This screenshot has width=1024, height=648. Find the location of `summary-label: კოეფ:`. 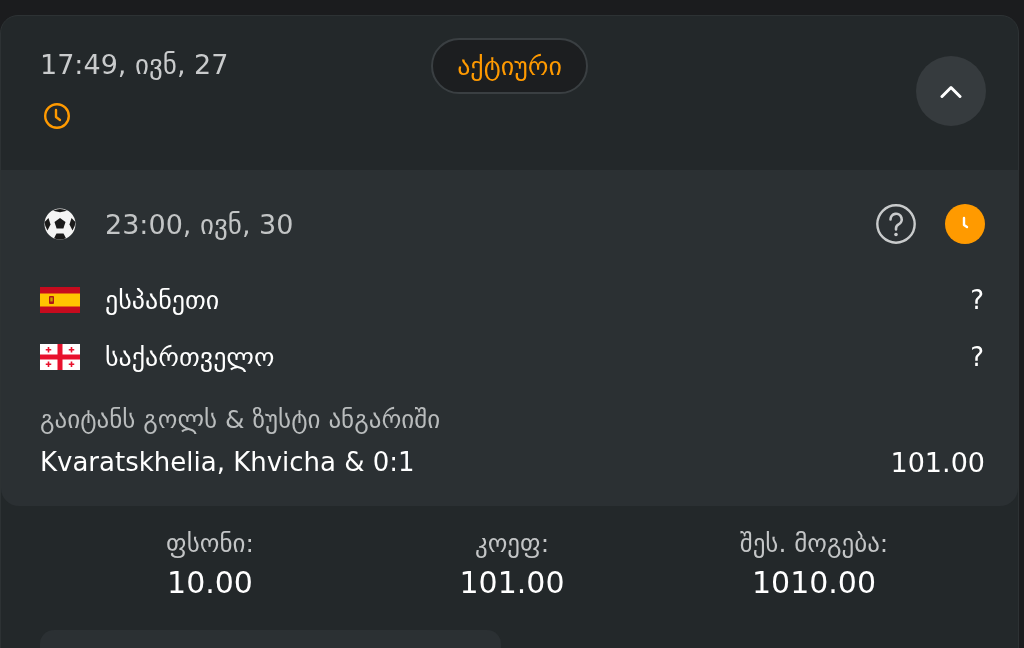

summary-label: კოეფ: is located at coordinates (512, 544).